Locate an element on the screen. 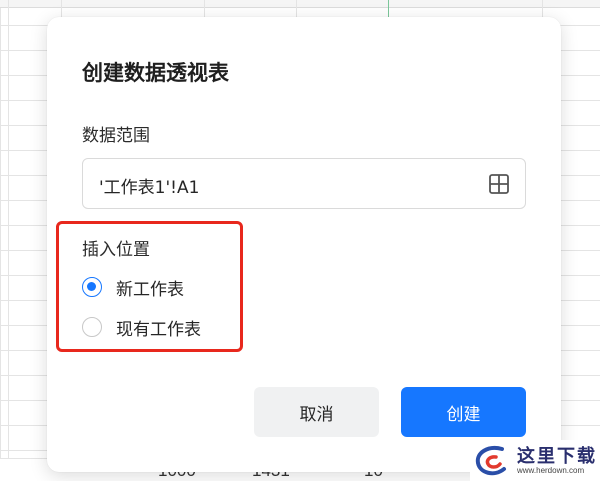  watermark-text: 这里下载 is located at coordinates (557, 456).